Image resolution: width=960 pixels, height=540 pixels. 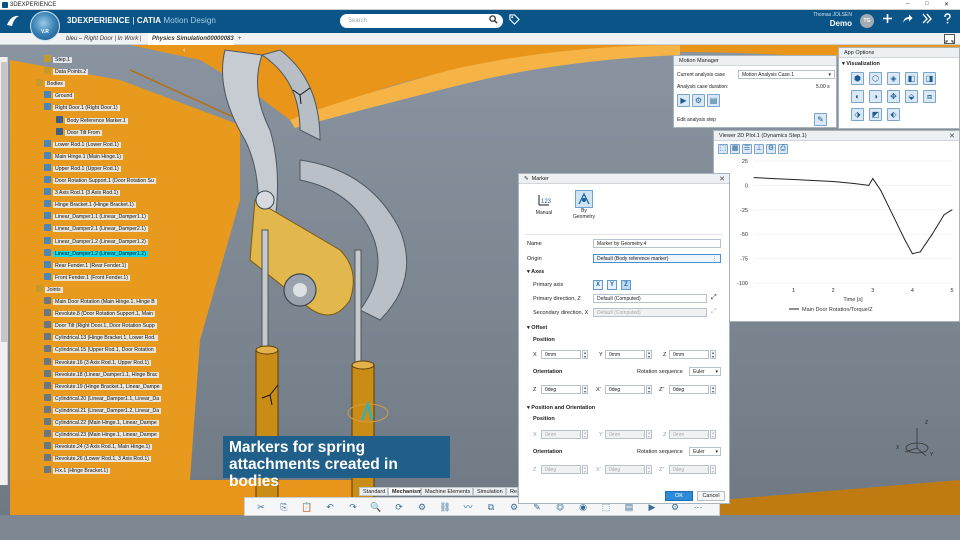 I want to click on rot-zpp-input: 0deg, so click(x=689, y=389).